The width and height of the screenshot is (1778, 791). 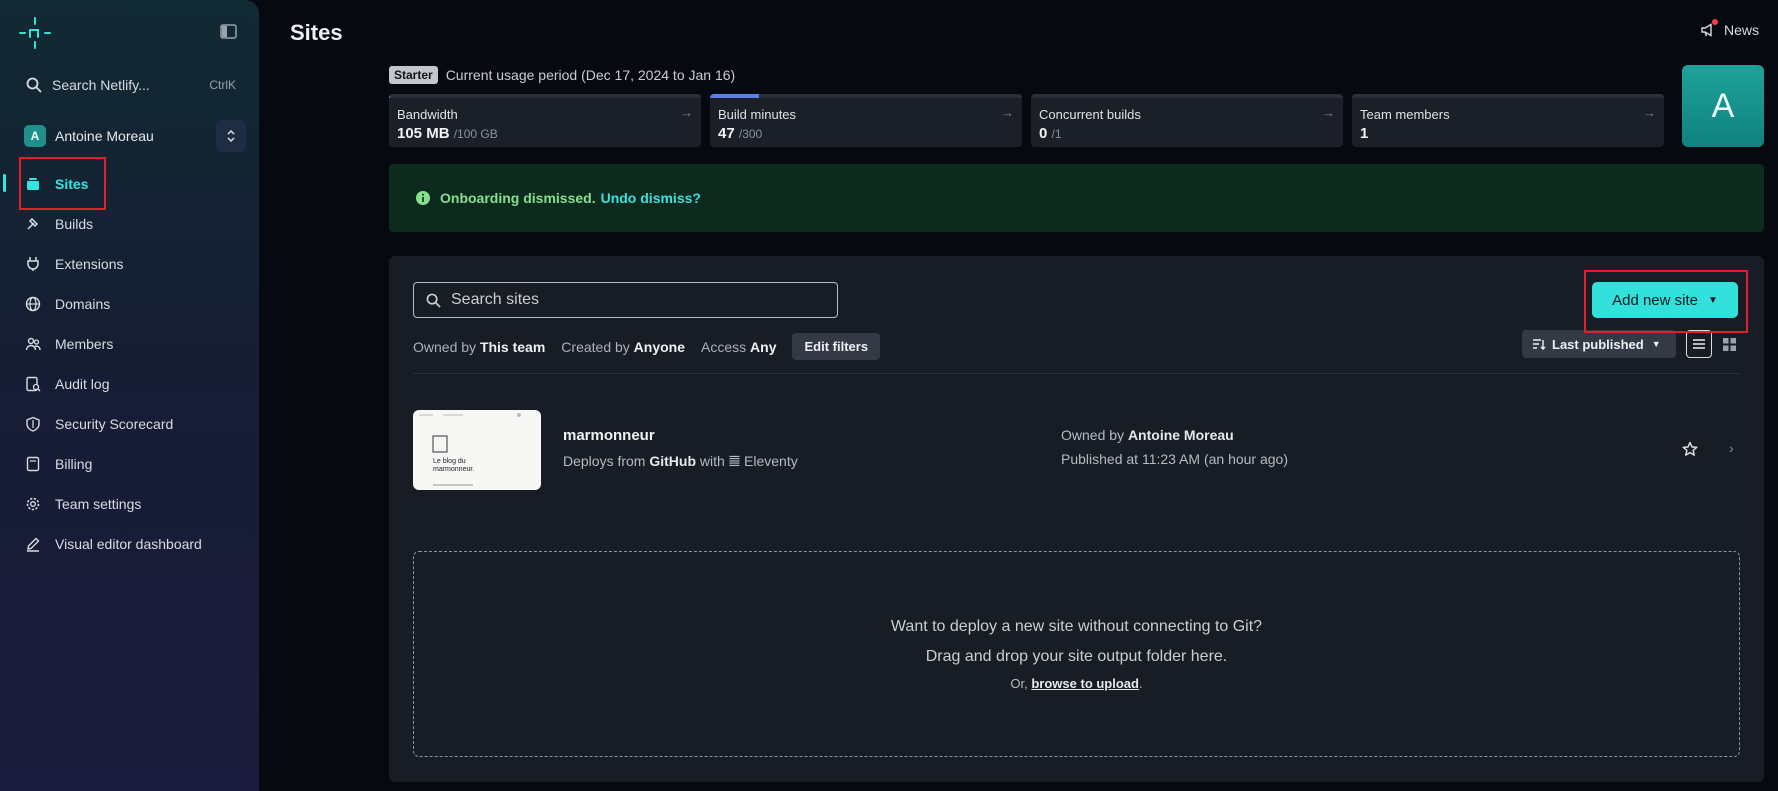 What do you see at coordinates (726, 133) in the screenshot?
I see `usage-card-value: 47` at bounding box center [726, 133].